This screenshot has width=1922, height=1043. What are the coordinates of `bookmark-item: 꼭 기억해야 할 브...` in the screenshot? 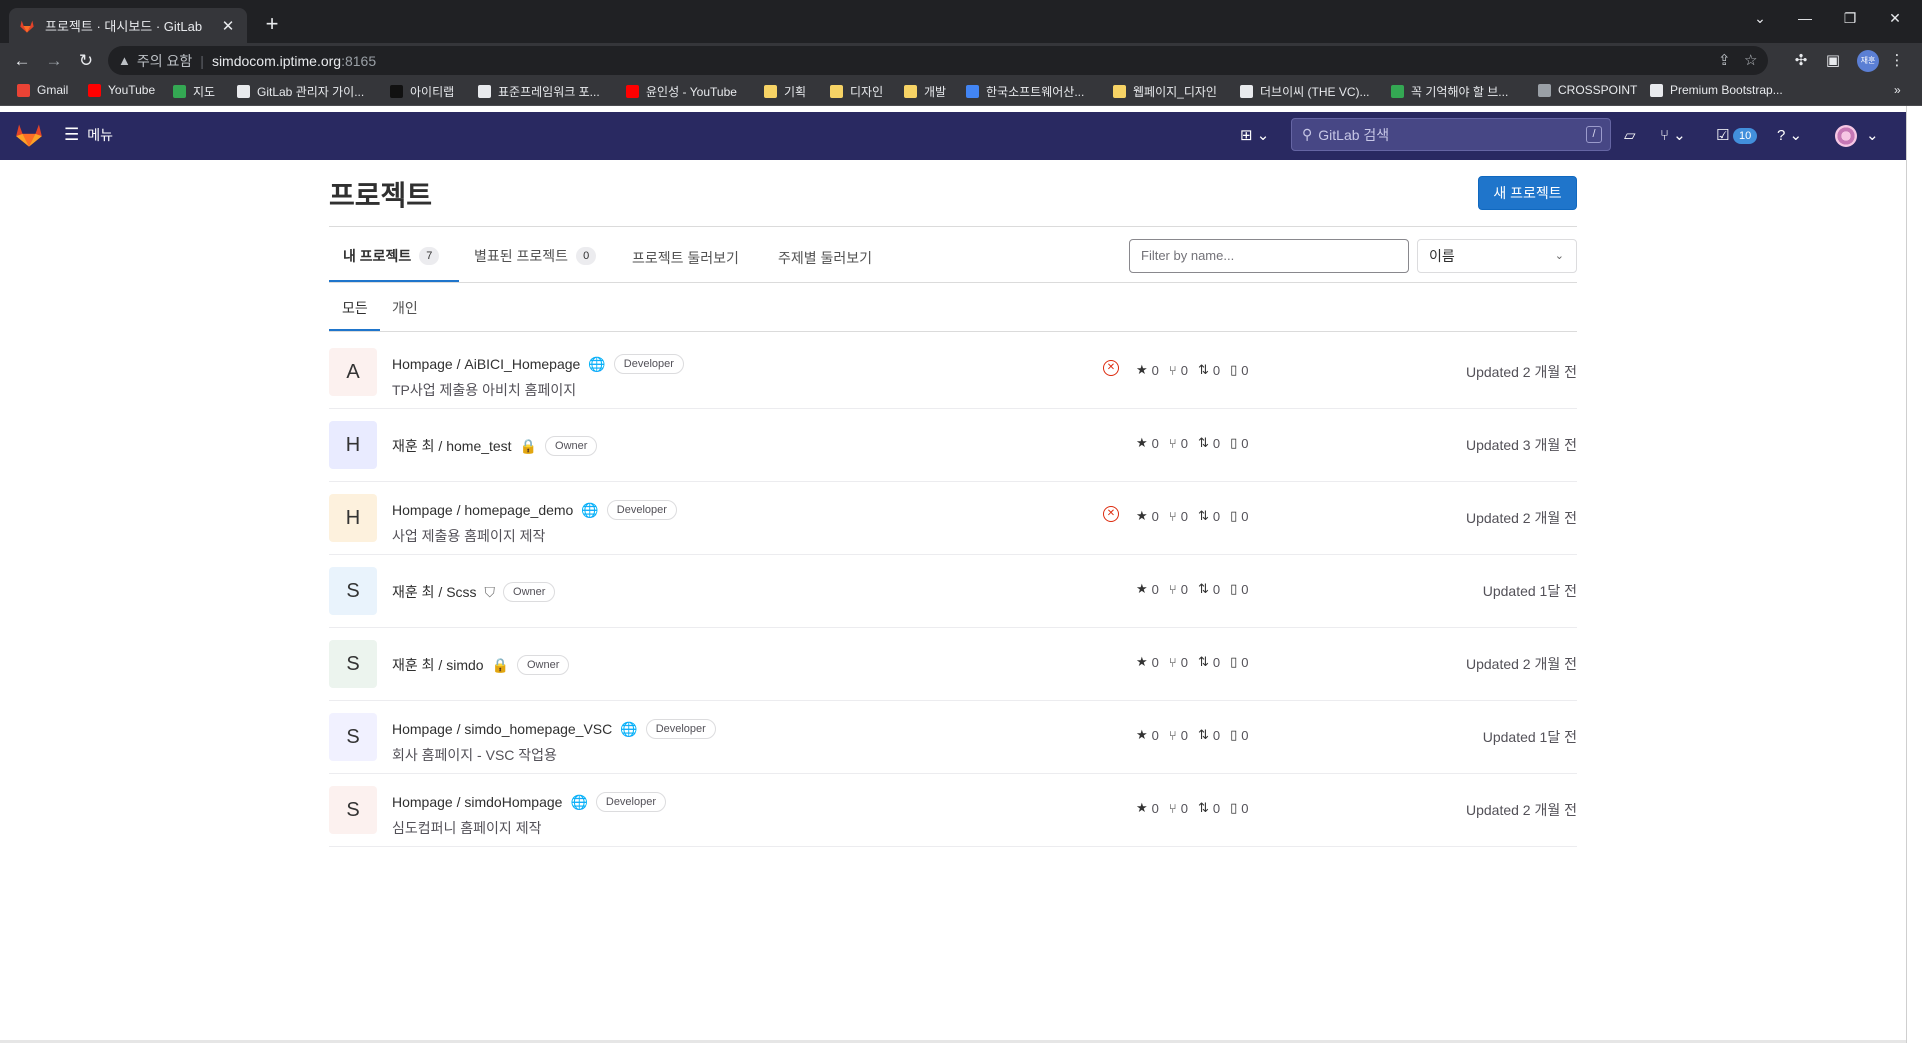 It's located at (1449, 91).